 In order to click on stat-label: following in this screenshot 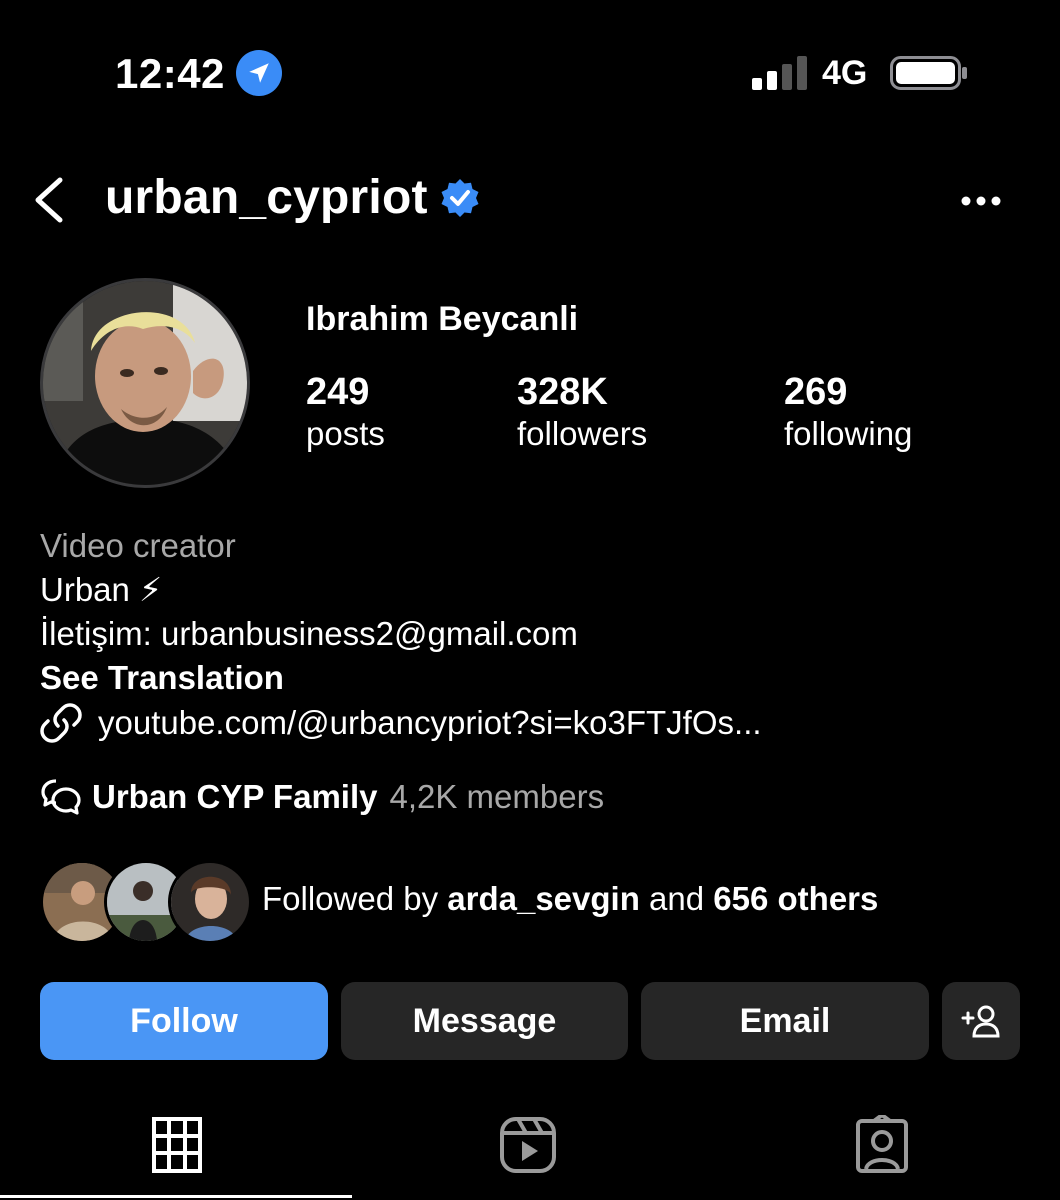, I will do `click(848, 433)`.